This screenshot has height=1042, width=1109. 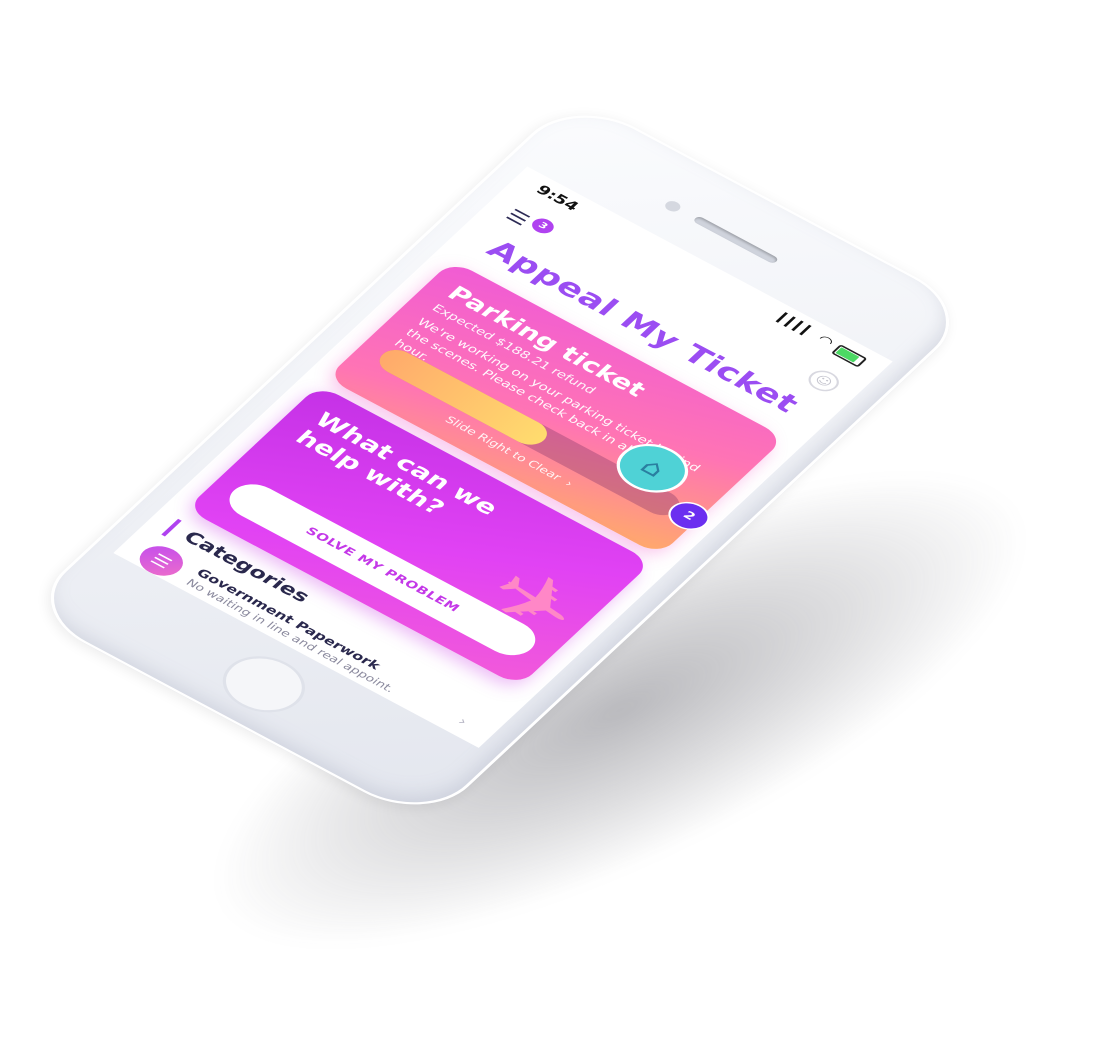 I want to click on document-icon: ☰, so click(x=161, y=561).